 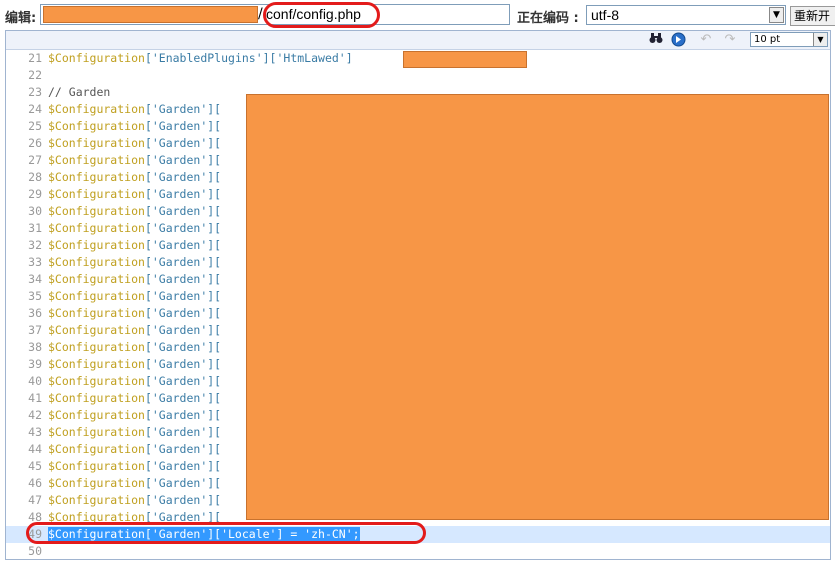 What do you see at coordinates (35, 398) in the screenshot?
I see `line-number: 41` at bounding box center [35, 398].